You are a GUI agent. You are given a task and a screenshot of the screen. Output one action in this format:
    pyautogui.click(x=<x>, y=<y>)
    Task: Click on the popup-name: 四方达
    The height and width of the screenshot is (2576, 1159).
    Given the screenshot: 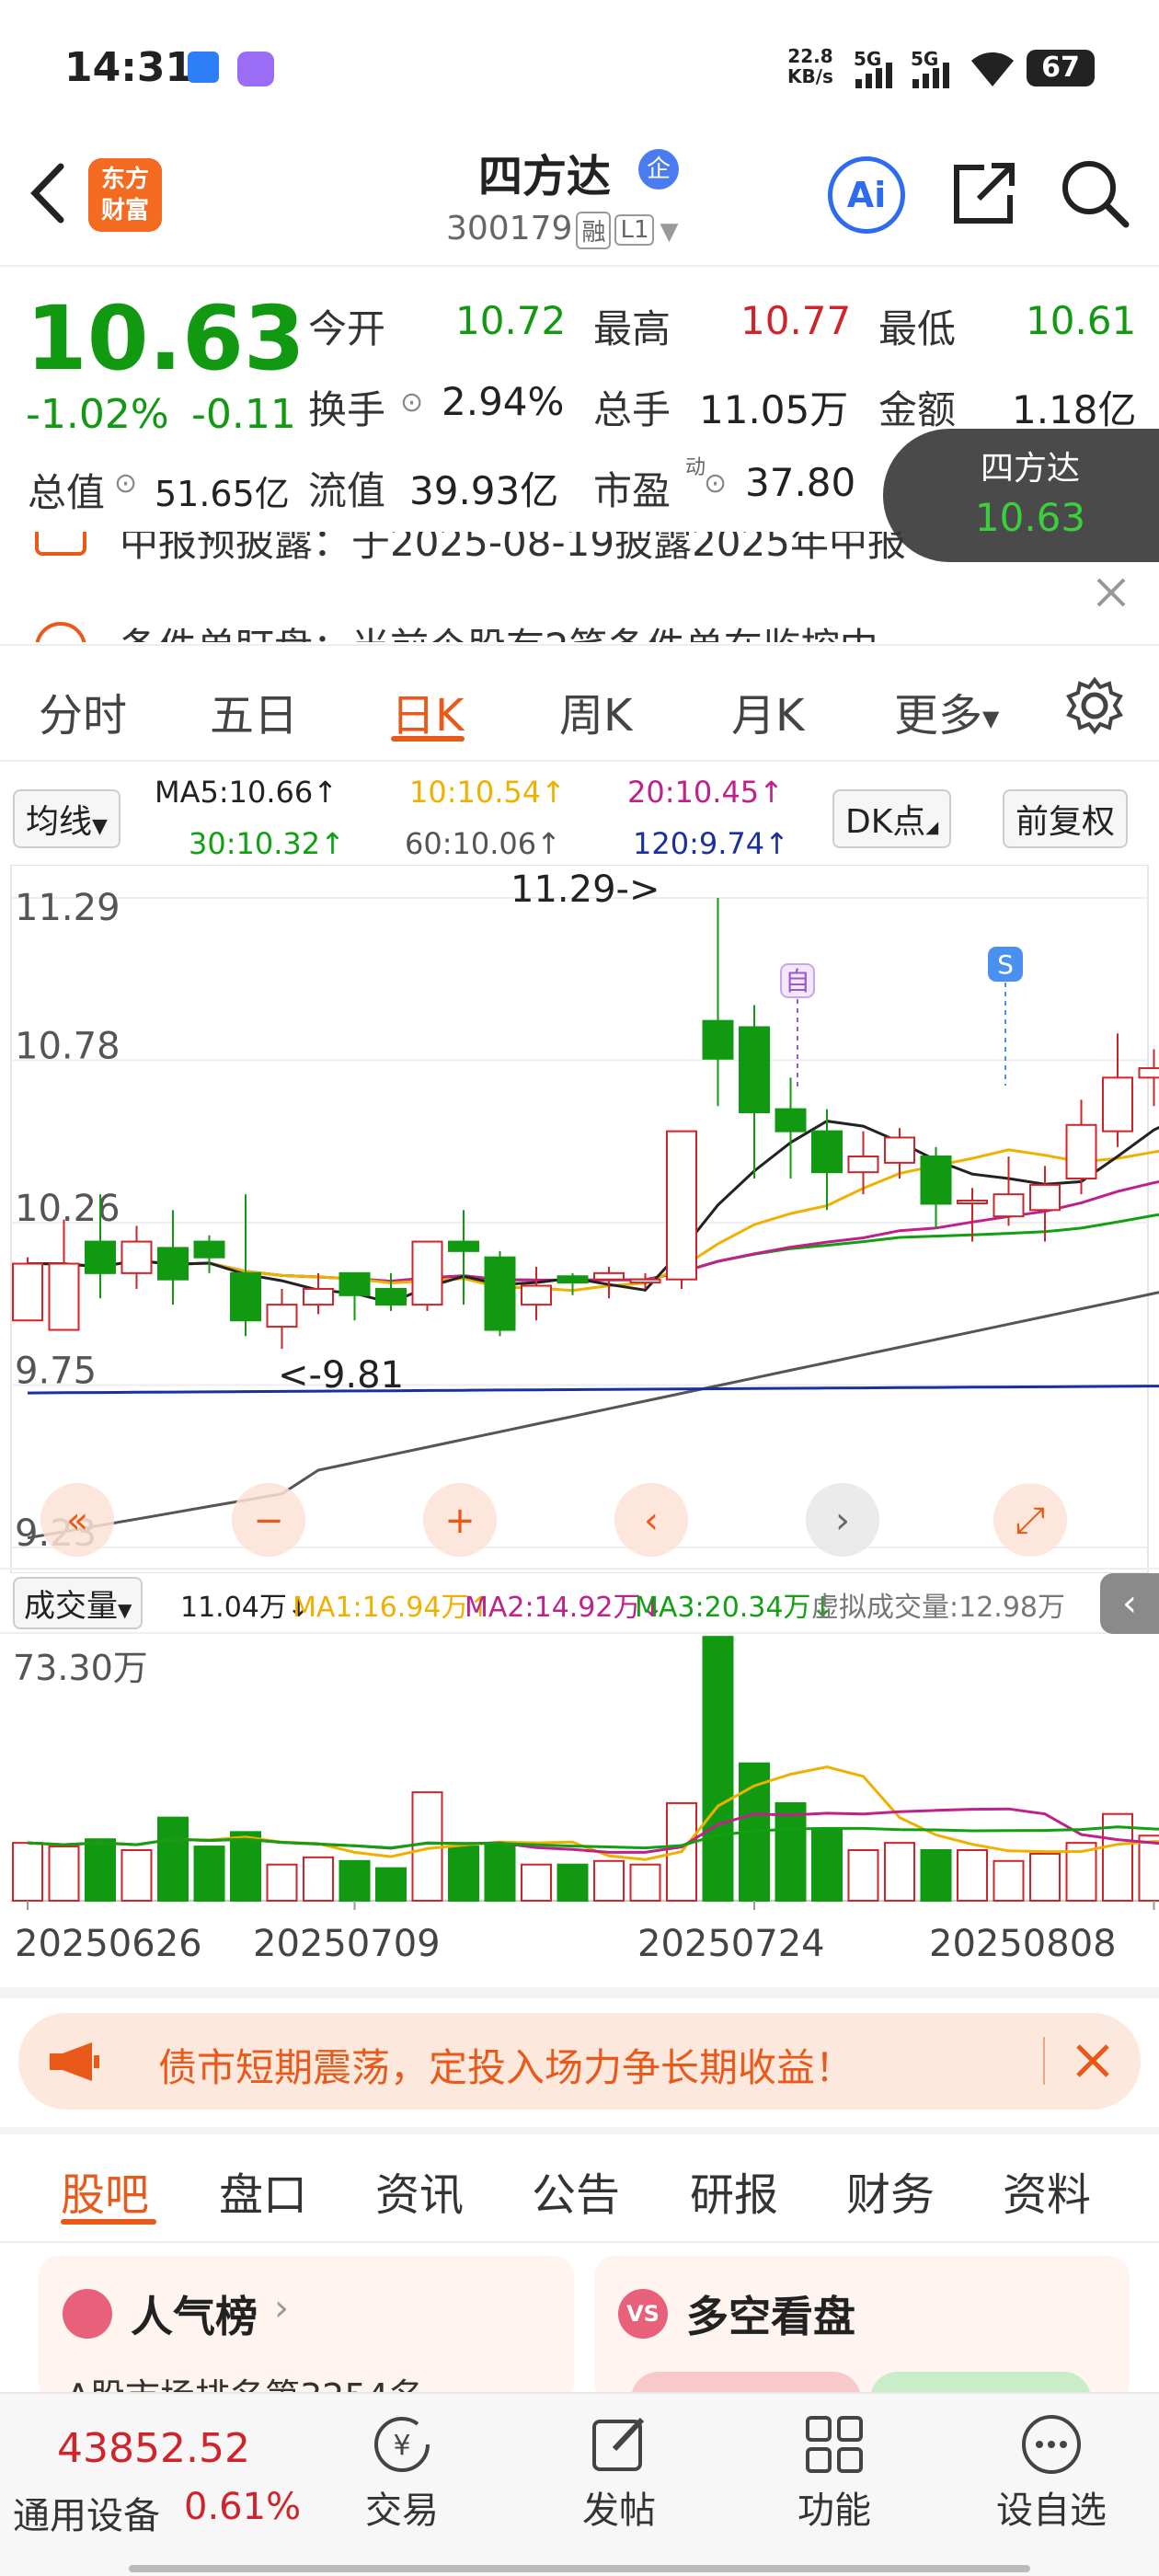 What is the action you would take?
    pyautogui.click(x=1030, y=469)
    